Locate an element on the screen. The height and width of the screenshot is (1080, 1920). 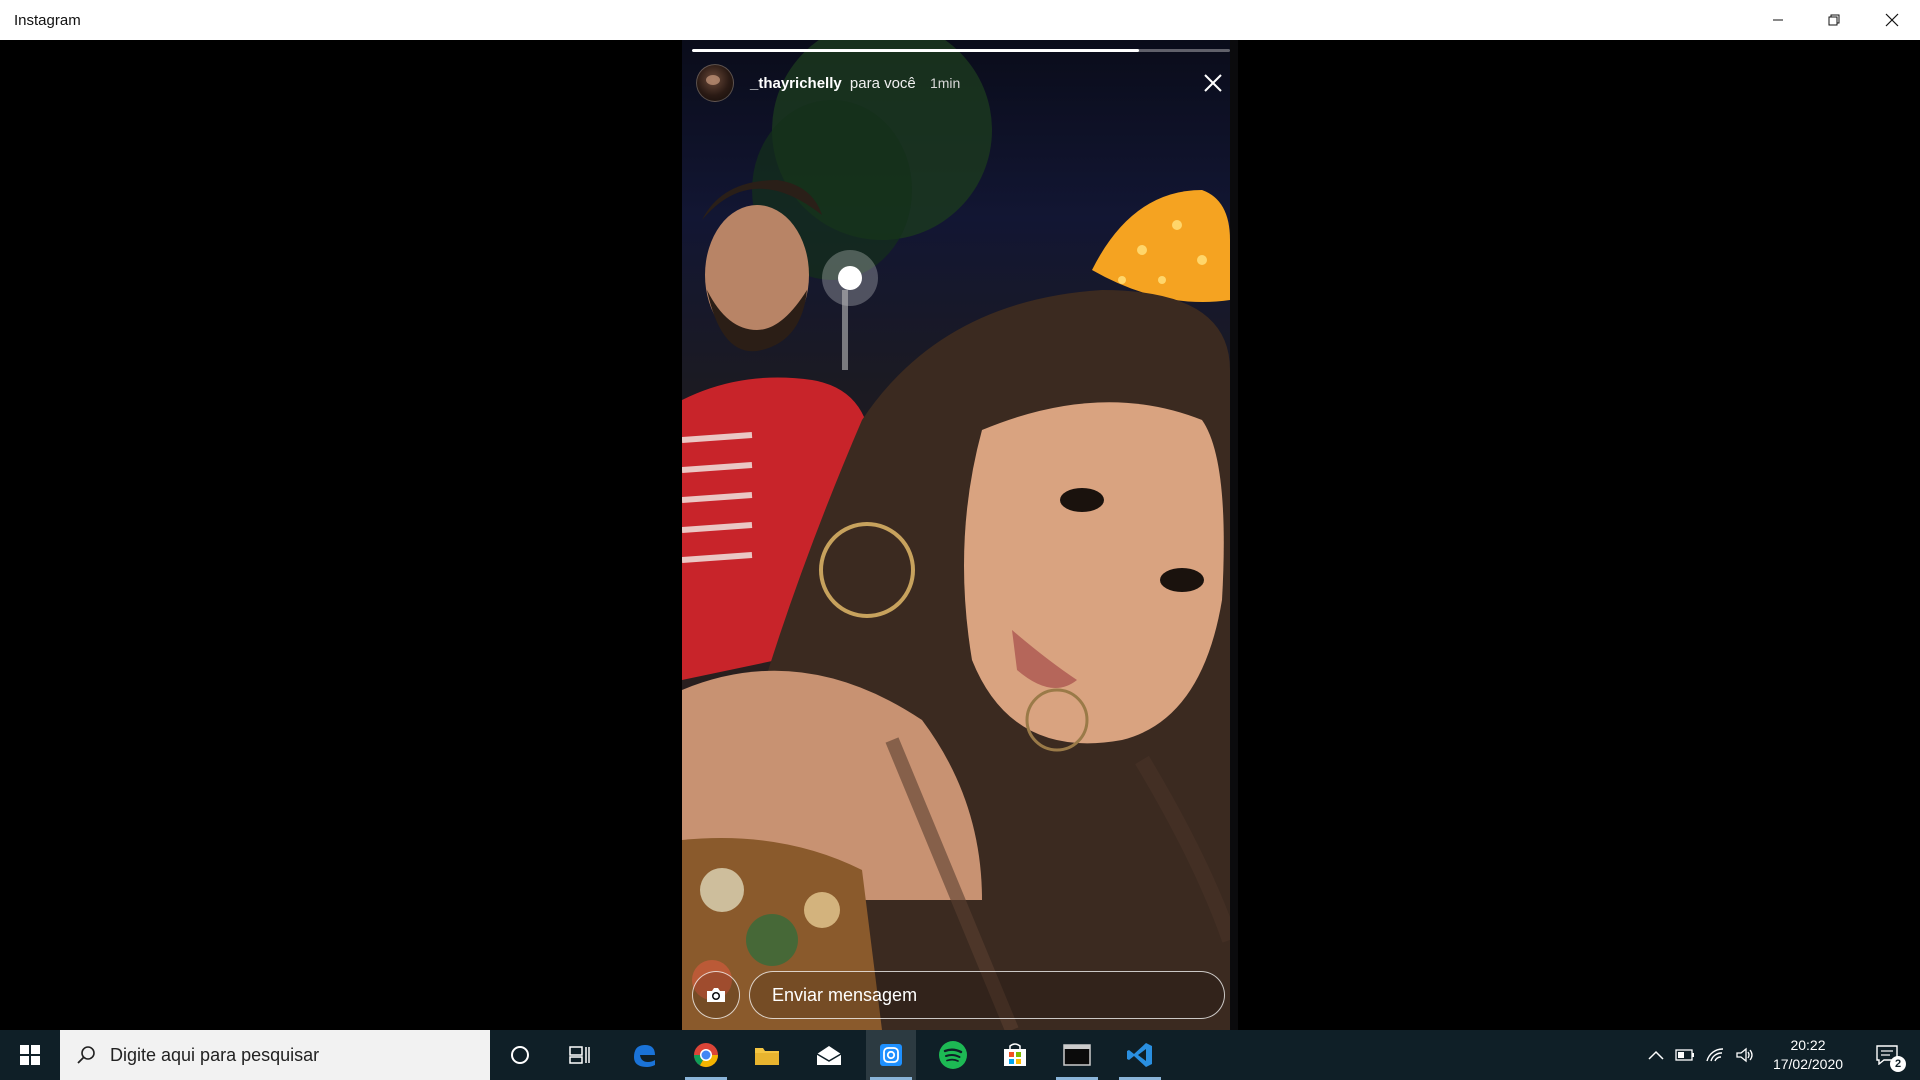
chrome-icon is located at coordinates (706, 1055).